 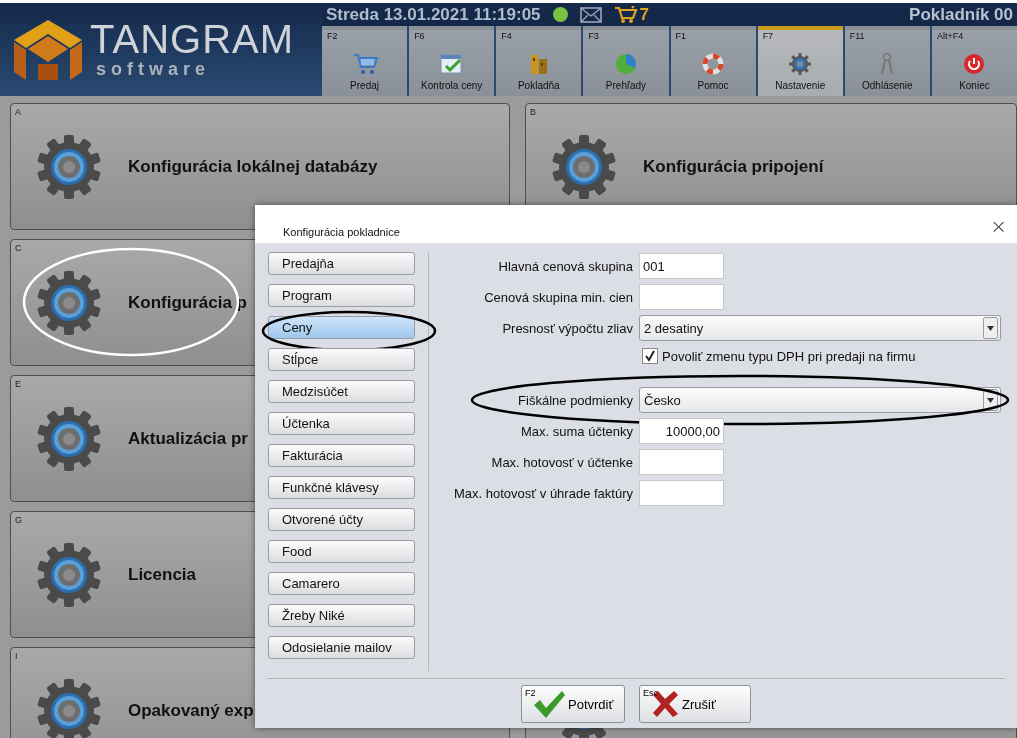 I want to click on tile-title: Konfigurácia lokálnej databázy, so click(x=253, y=166).